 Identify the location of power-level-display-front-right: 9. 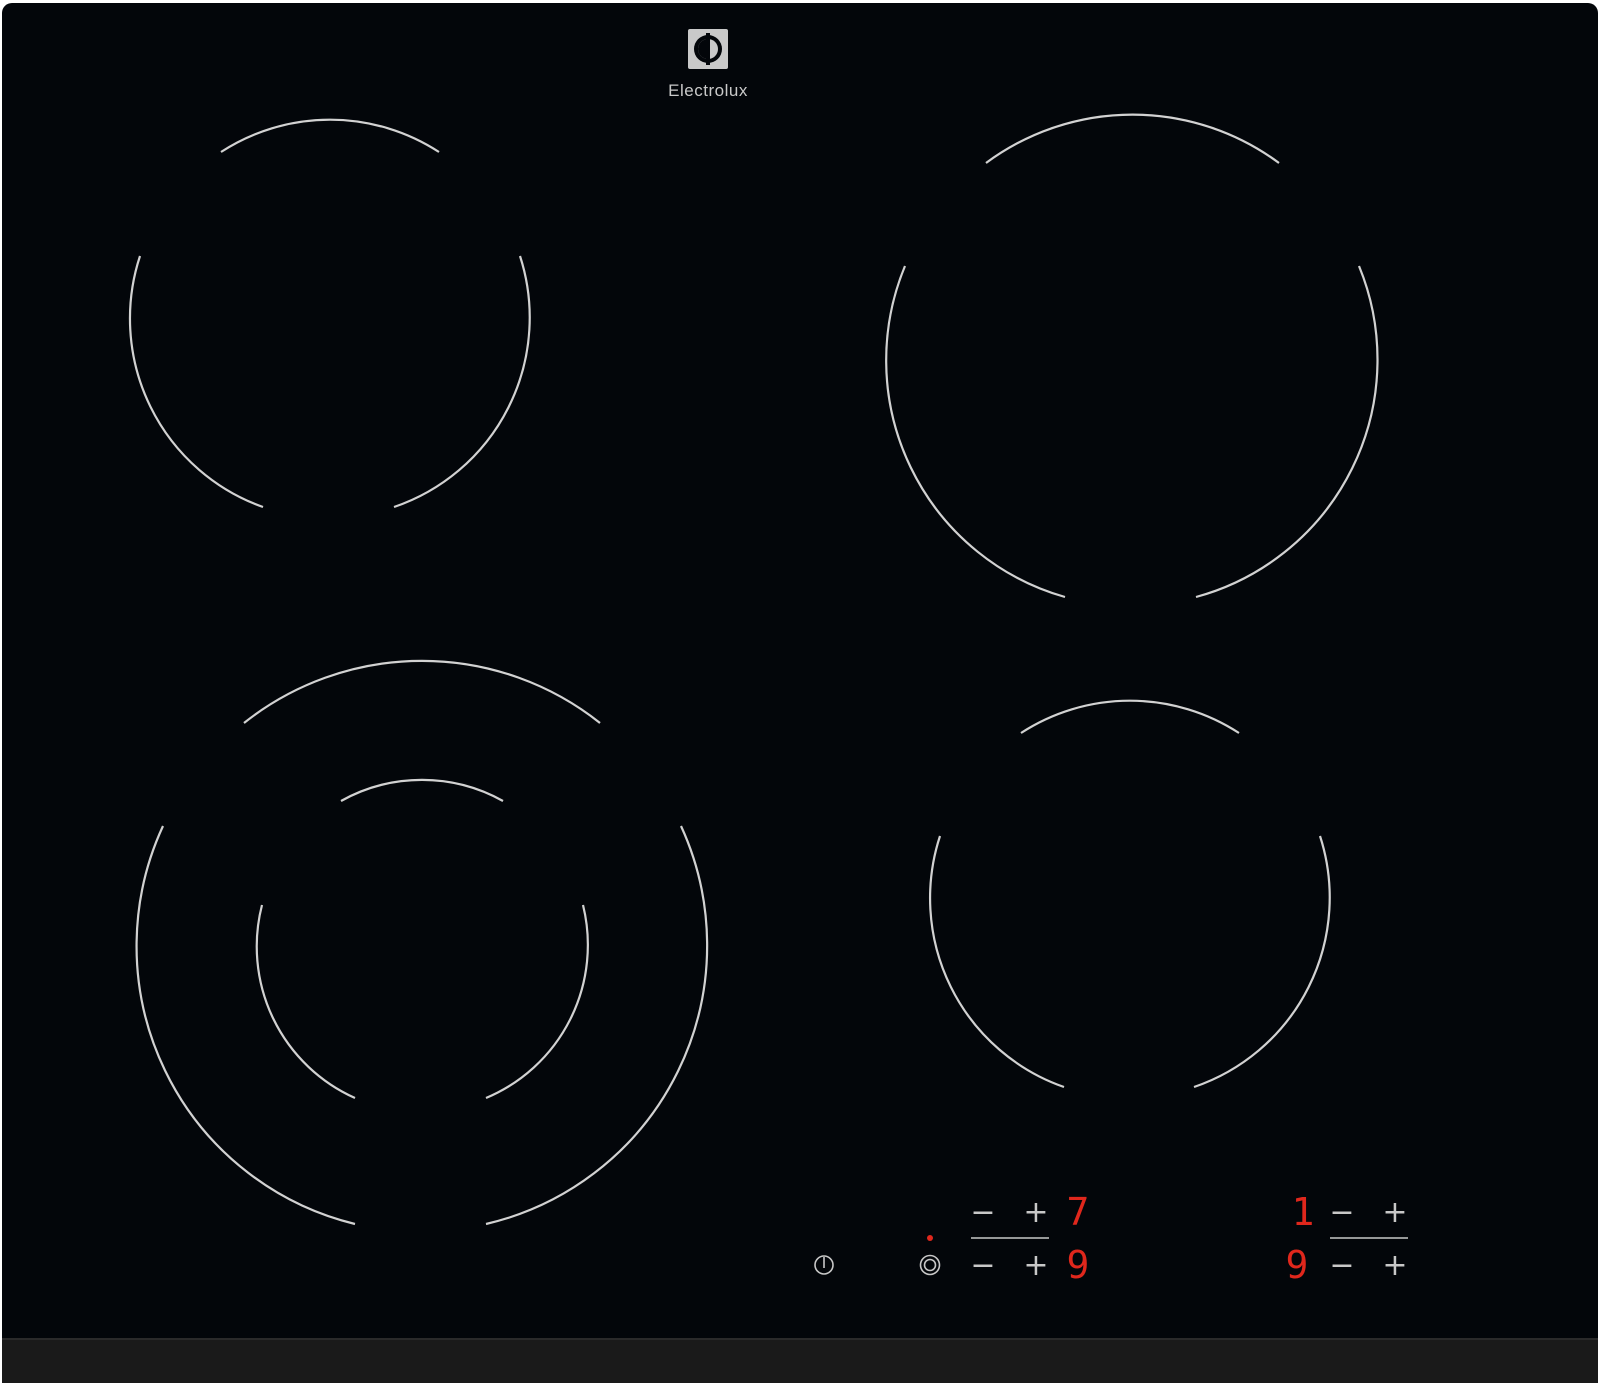
(1297, 1265).